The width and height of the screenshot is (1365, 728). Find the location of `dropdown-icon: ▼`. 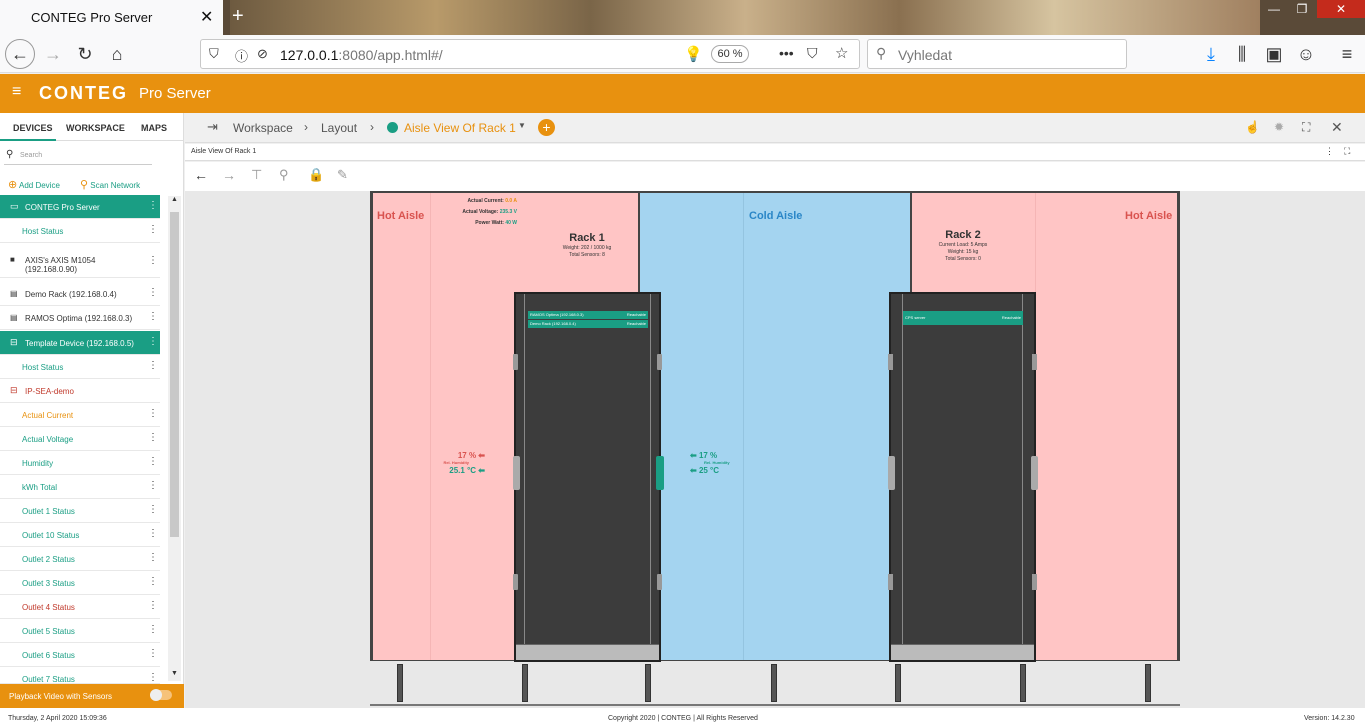

dropdown-icon: ▼ is located at coordinates (522, 125).